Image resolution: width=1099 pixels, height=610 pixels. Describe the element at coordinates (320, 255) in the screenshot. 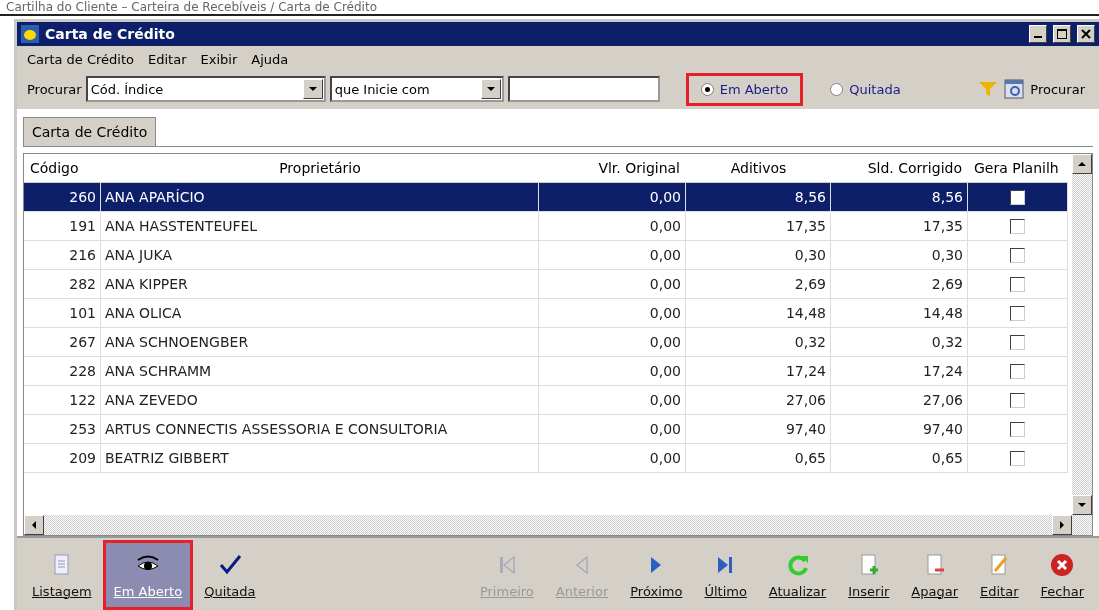

I see `table-cell: ANA JUKA` at that location.